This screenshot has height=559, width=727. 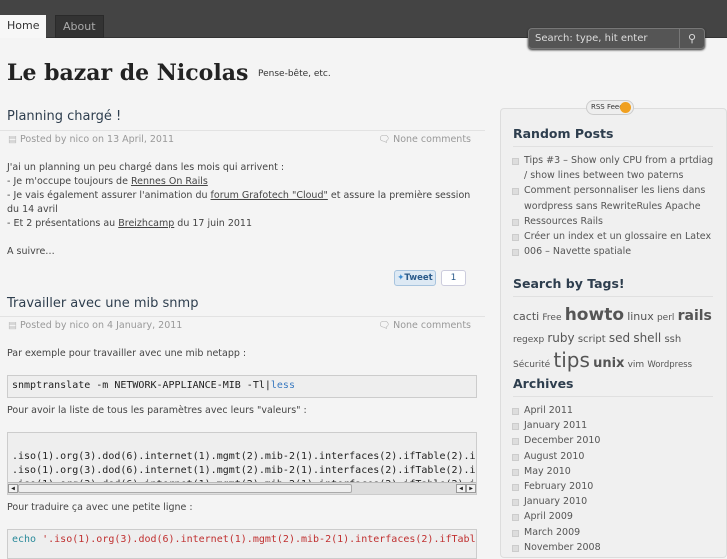 What do you see at coordinates (636, 365) in the screenshot?
I see `tag-link: vim` at bounding box center [636, 365].